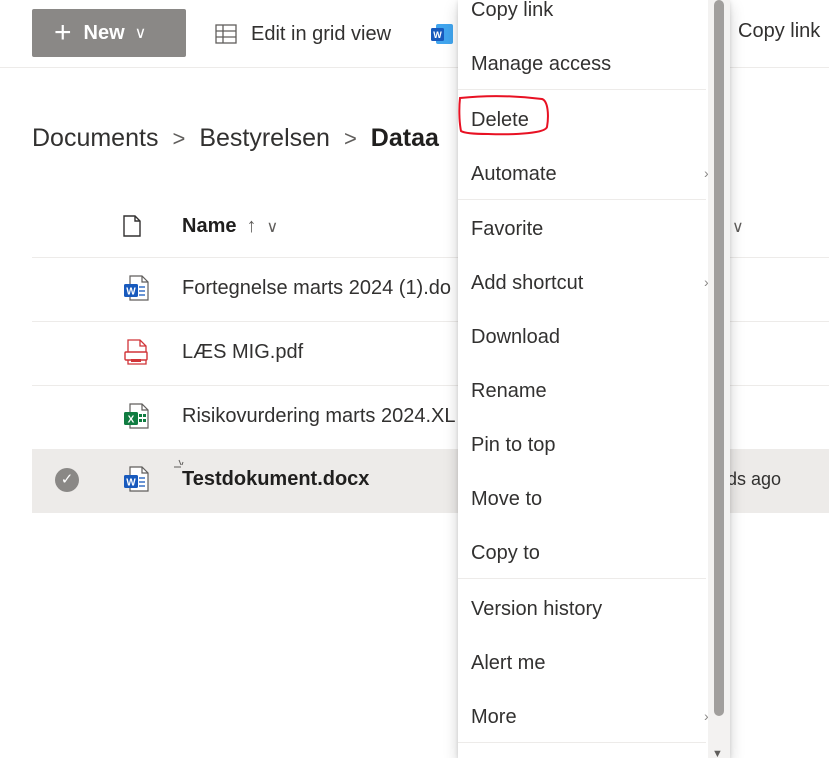  I want to click on menu-item-rename: Rename, so click(509, 391).